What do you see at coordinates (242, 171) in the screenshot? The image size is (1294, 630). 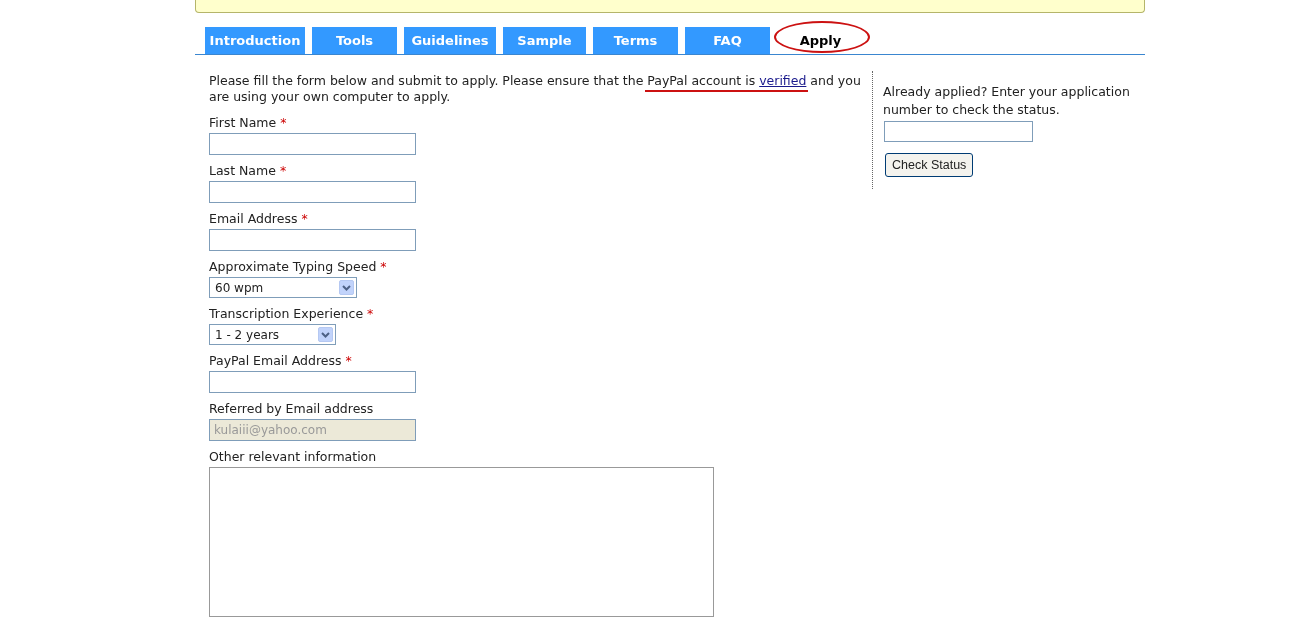 I see `field-label: Last Name` at bounding box center [242, 171].